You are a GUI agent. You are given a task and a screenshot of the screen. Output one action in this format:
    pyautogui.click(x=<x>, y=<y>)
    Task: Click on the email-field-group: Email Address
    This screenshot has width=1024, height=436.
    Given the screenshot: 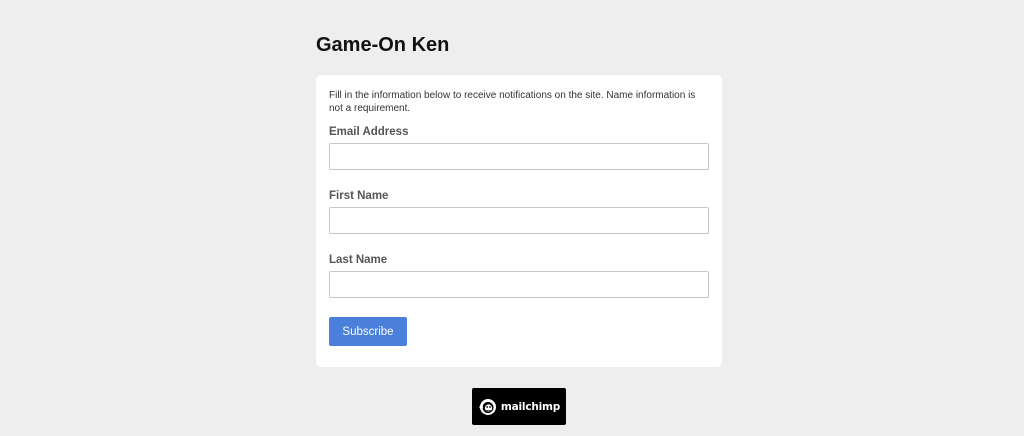 What is the action you would take?
    pyautogui.click(x=519, y=147)
    